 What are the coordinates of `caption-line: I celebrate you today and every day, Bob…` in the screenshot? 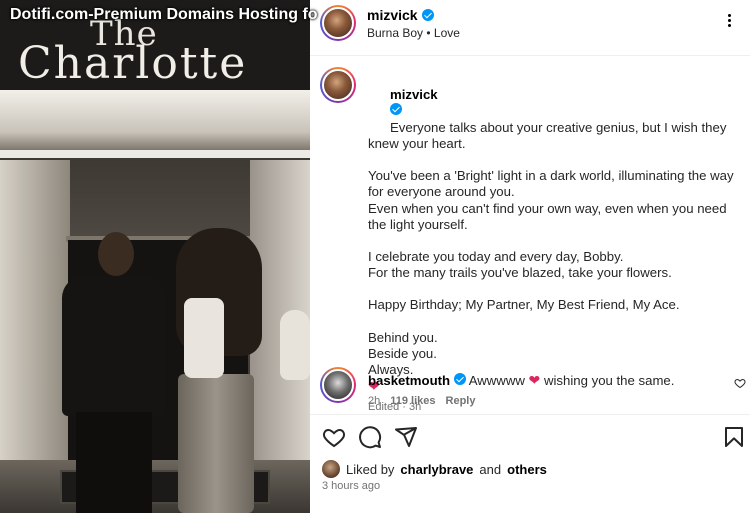 It's located at (496, 257).